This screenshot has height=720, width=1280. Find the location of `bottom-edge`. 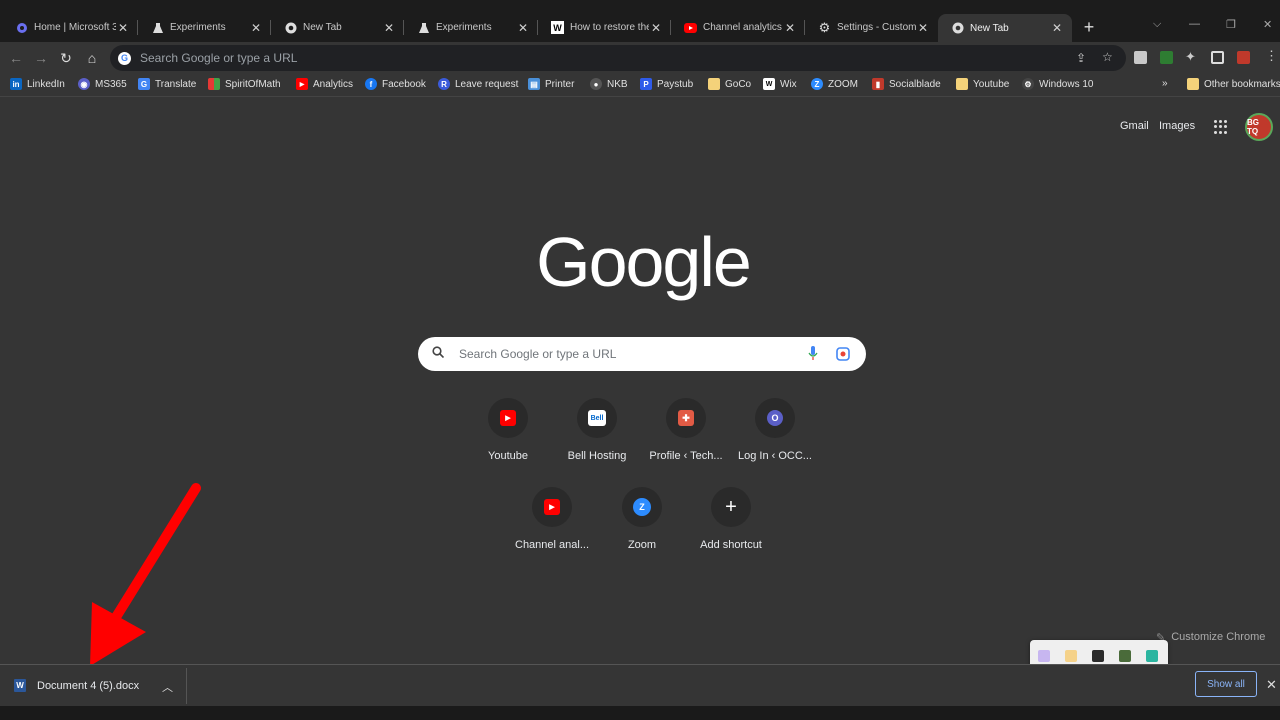

bottom-edge is located at coordinates (640, 713).